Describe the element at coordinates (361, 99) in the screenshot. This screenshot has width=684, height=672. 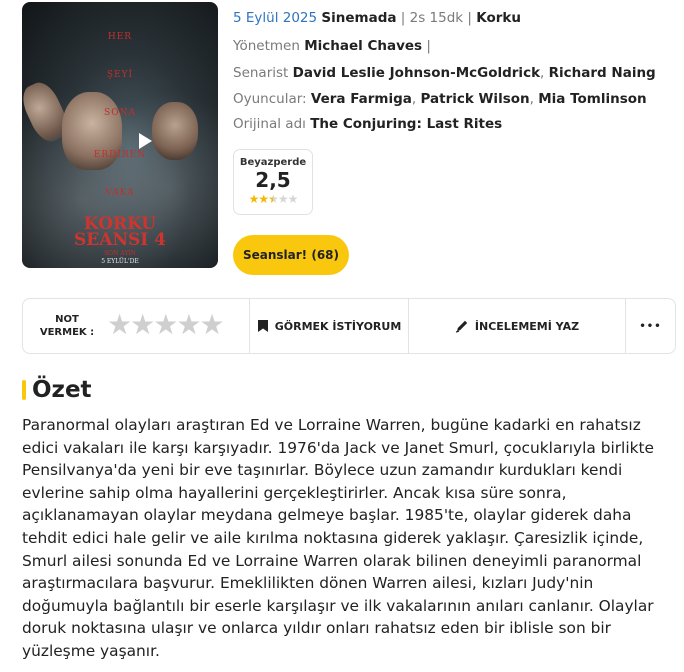
I see `cast-link: Vera Farmiga` at that location.